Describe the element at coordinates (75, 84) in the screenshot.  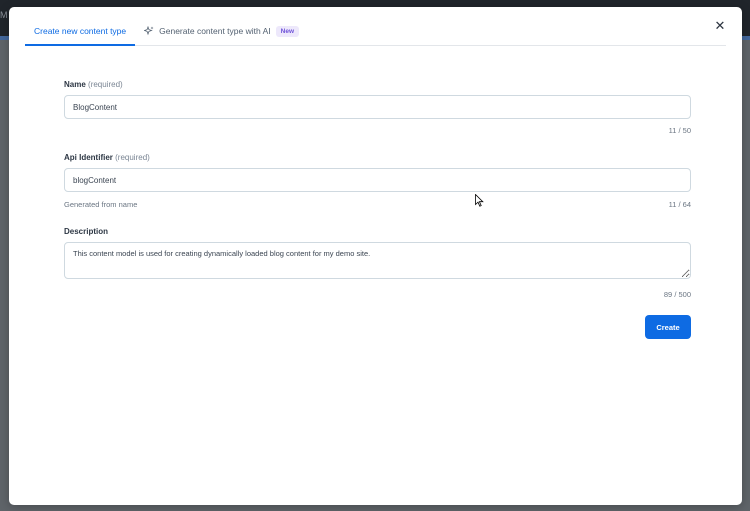
I see `name-label-text: Name` at that location.